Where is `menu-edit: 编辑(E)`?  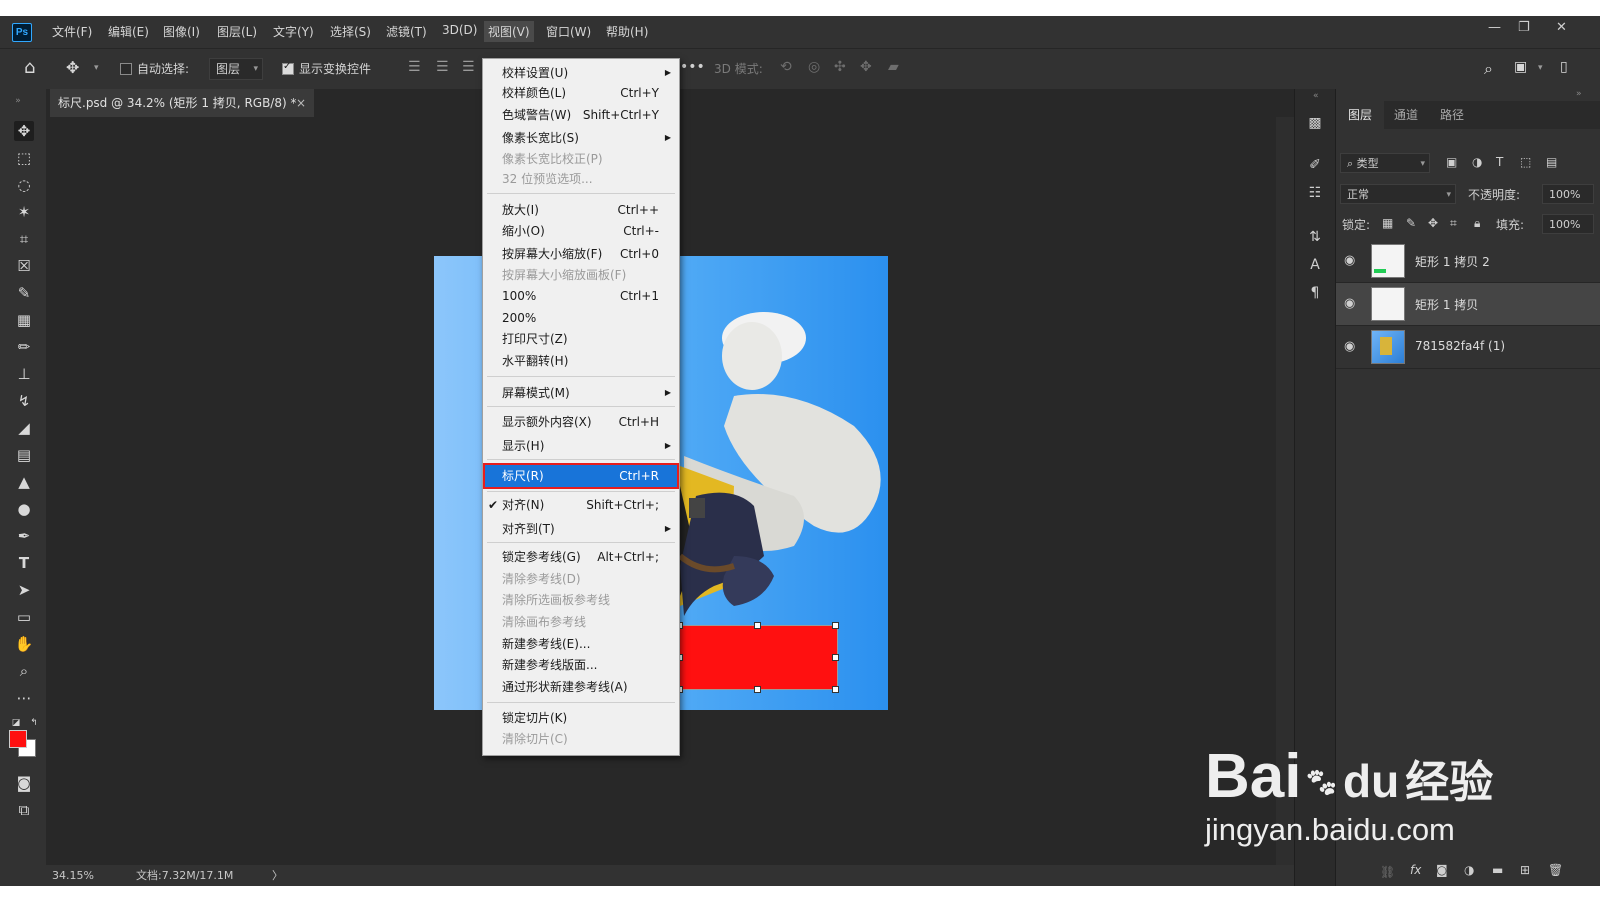
menu-edit: 编辑(E) is located at coordinates (128, 31).